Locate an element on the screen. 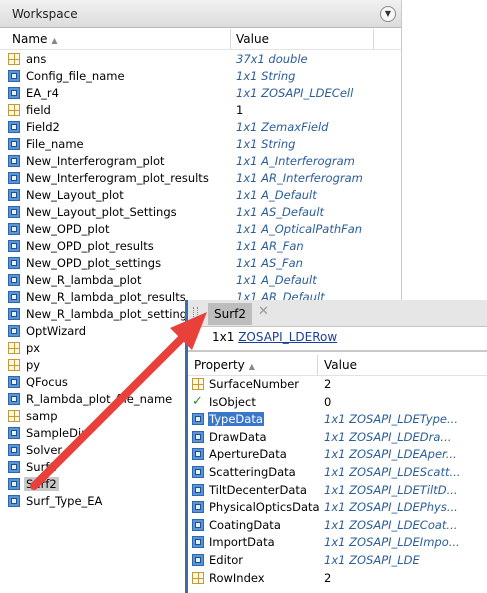 This screenshot has width=487, height=593. close-icon: ✕ is located at coordinates (263, 311).